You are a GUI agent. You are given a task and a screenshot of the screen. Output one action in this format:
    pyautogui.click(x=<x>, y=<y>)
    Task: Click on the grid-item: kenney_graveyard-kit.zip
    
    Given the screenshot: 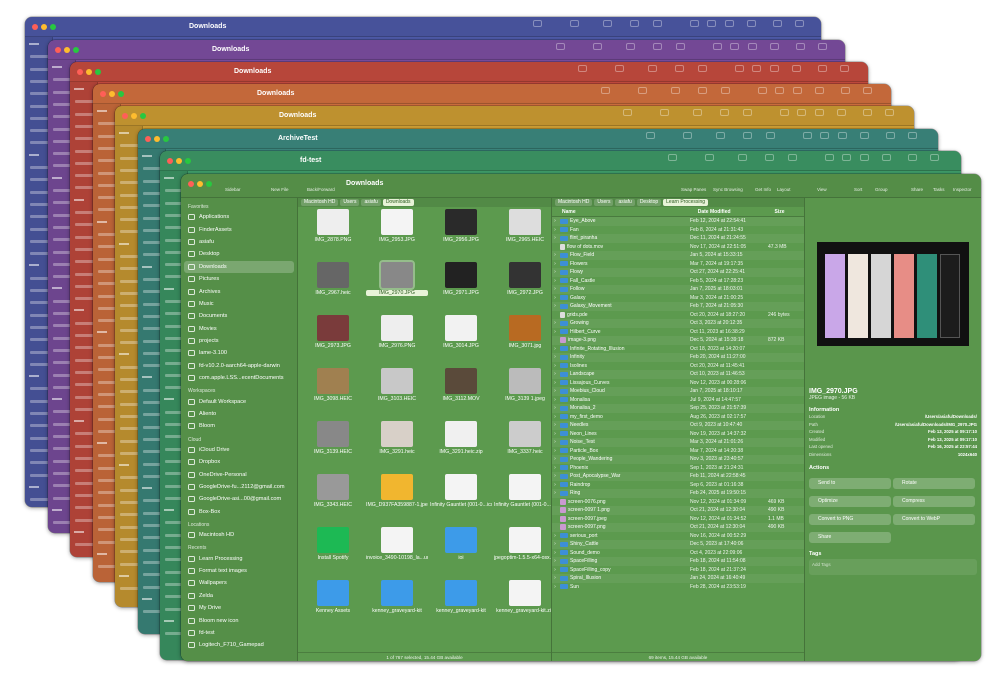 What is the action you would take?
    pyautogui.click(x=522, y=597)
    